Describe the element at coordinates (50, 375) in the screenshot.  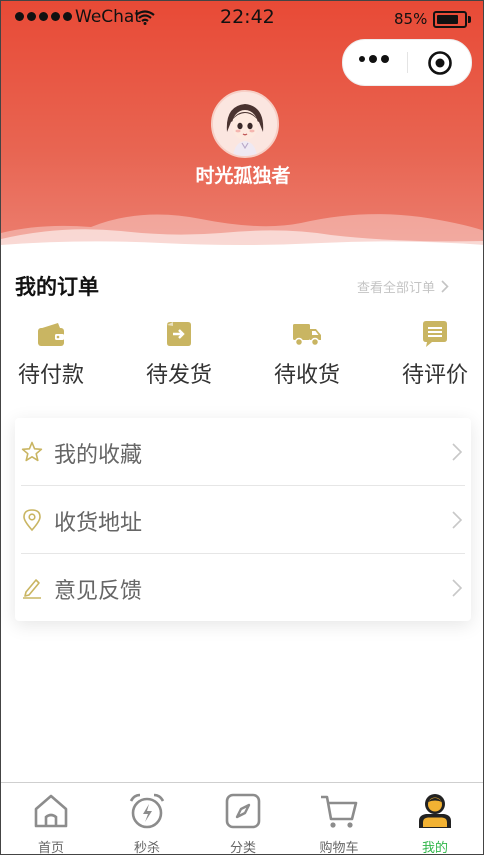
I see `order-status-label: 待付款` at that location.